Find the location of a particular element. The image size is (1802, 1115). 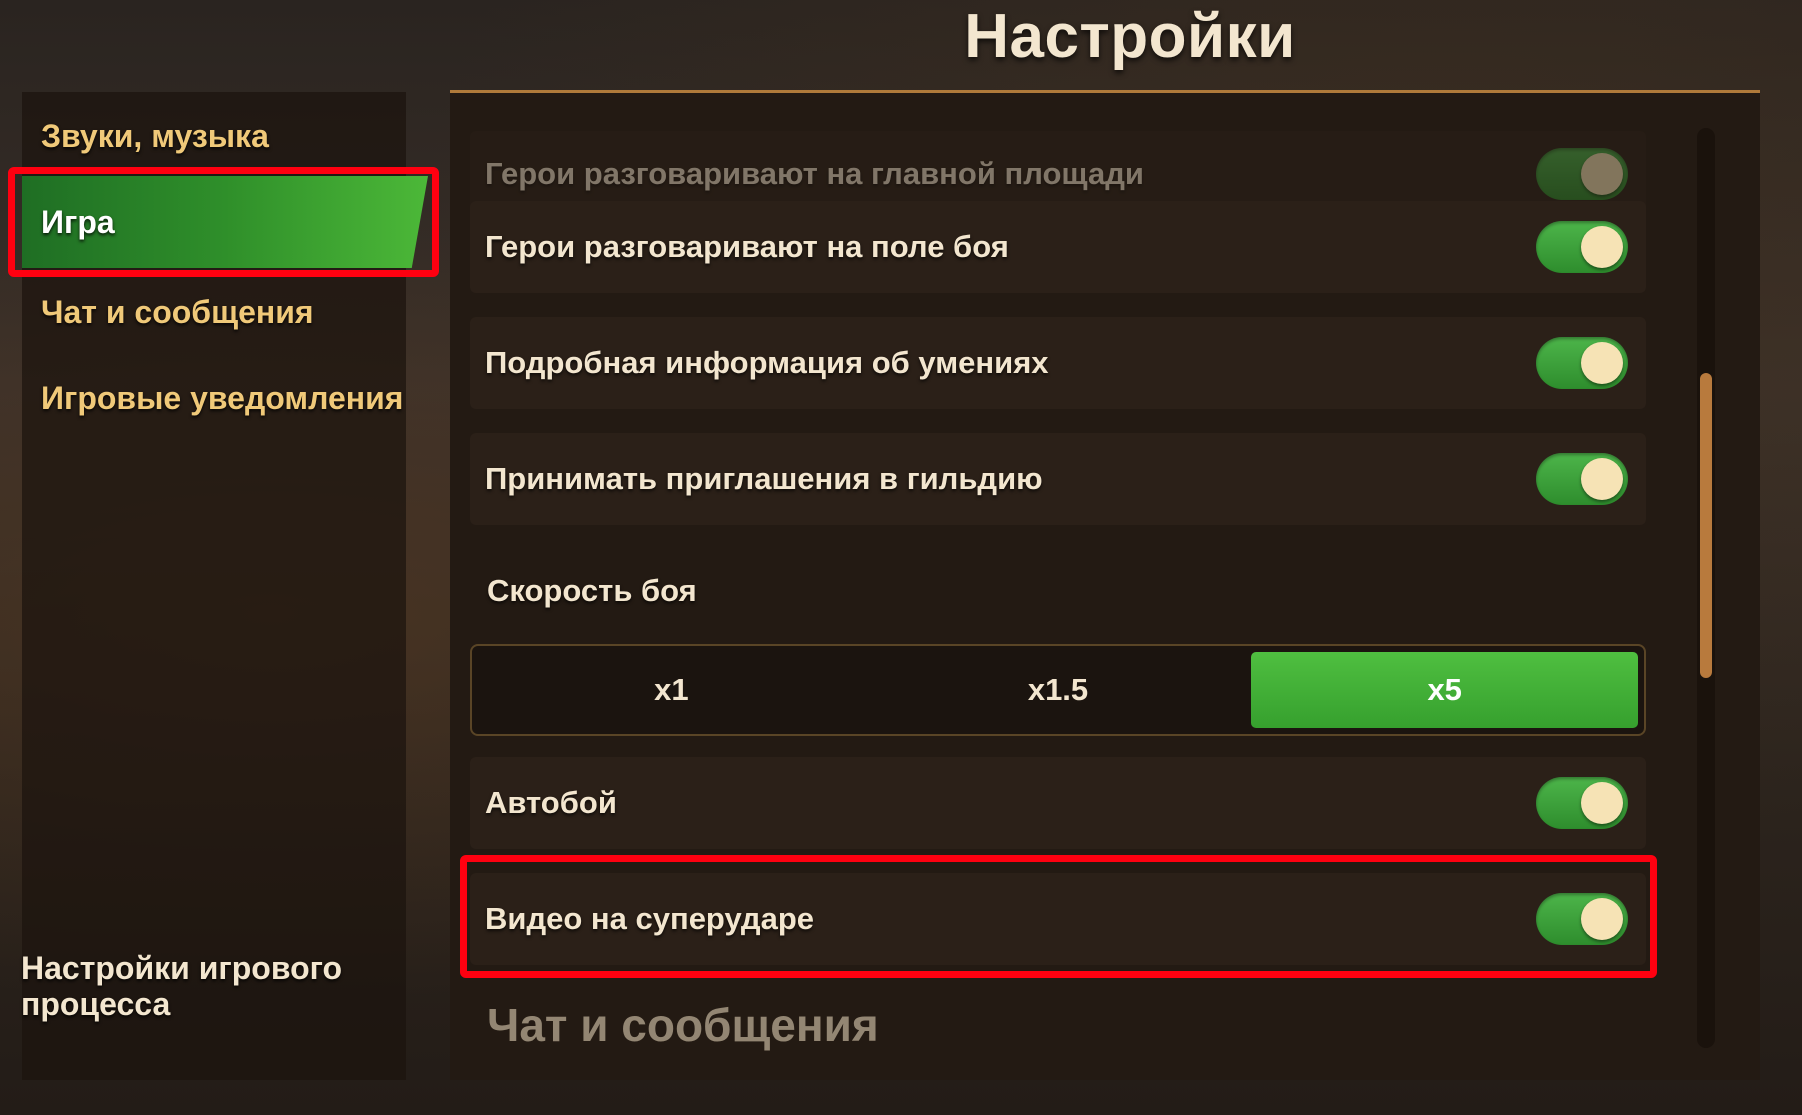

setting-label: Герои разговаривают на поле боя is located at coordinates (747, 246).